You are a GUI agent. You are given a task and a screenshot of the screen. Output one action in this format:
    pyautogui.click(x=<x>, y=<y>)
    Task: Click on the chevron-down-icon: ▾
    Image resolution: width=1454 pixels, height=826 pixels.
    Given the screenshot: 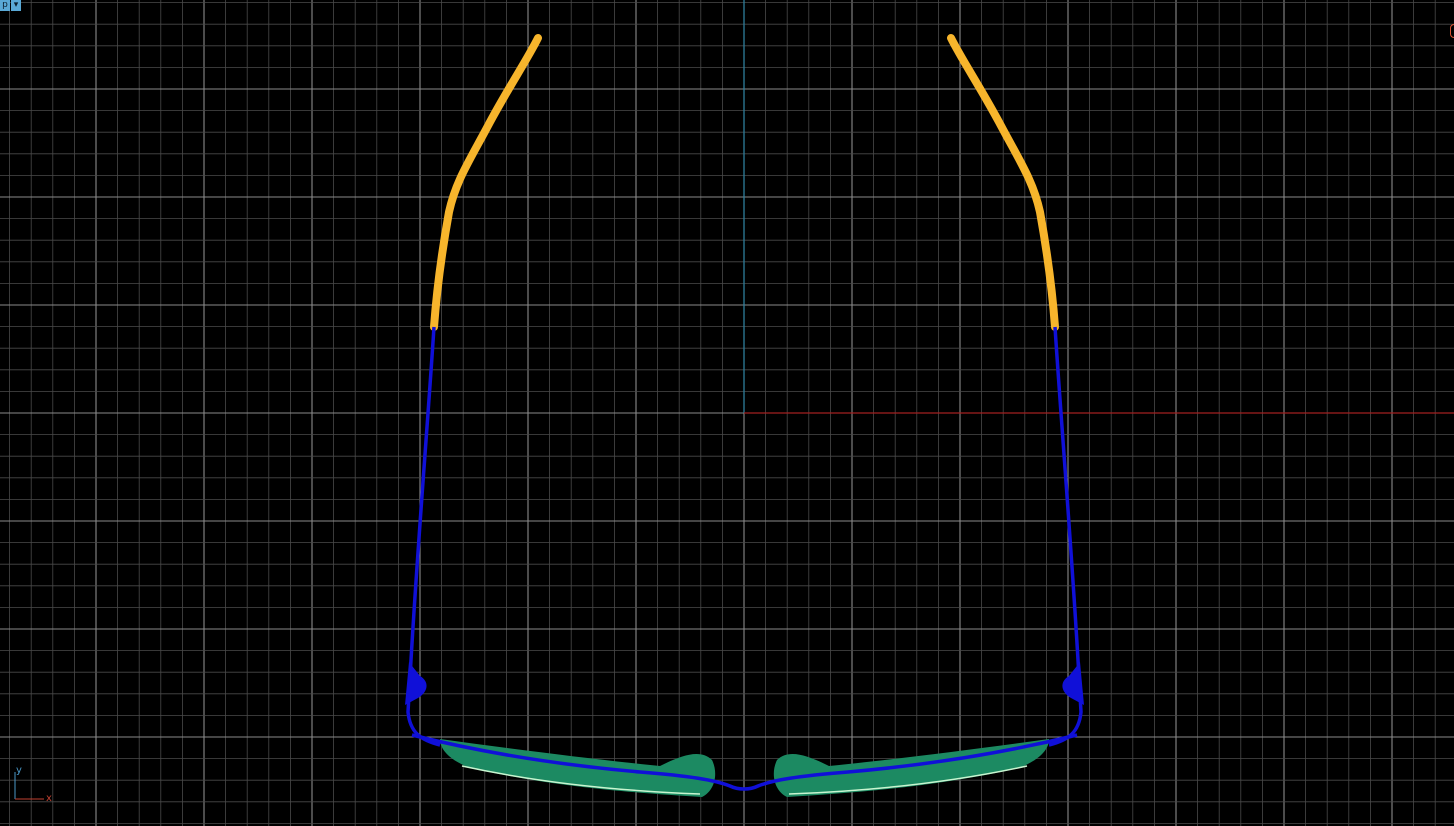 What is the action you would take?
    pyautogui.click(x=16, y=5)
    